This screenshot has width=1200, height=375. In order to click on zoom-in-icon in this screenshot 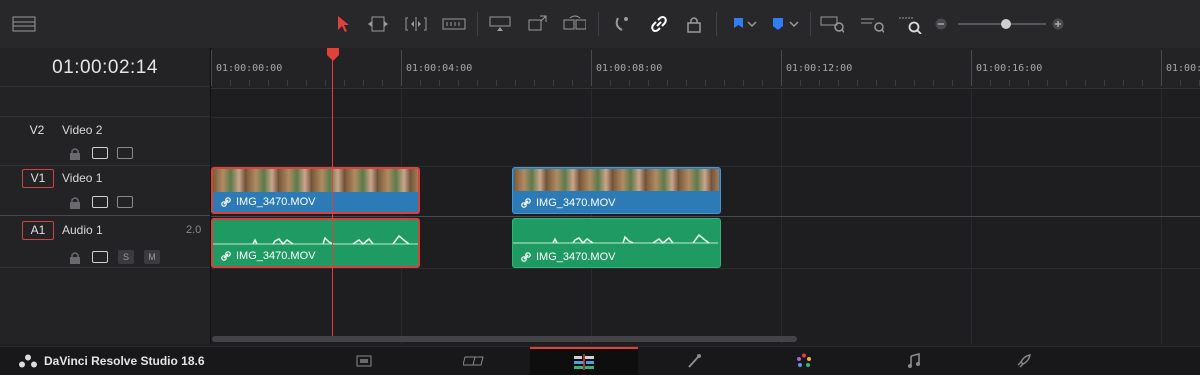, I will do `click(1058, 24)`.